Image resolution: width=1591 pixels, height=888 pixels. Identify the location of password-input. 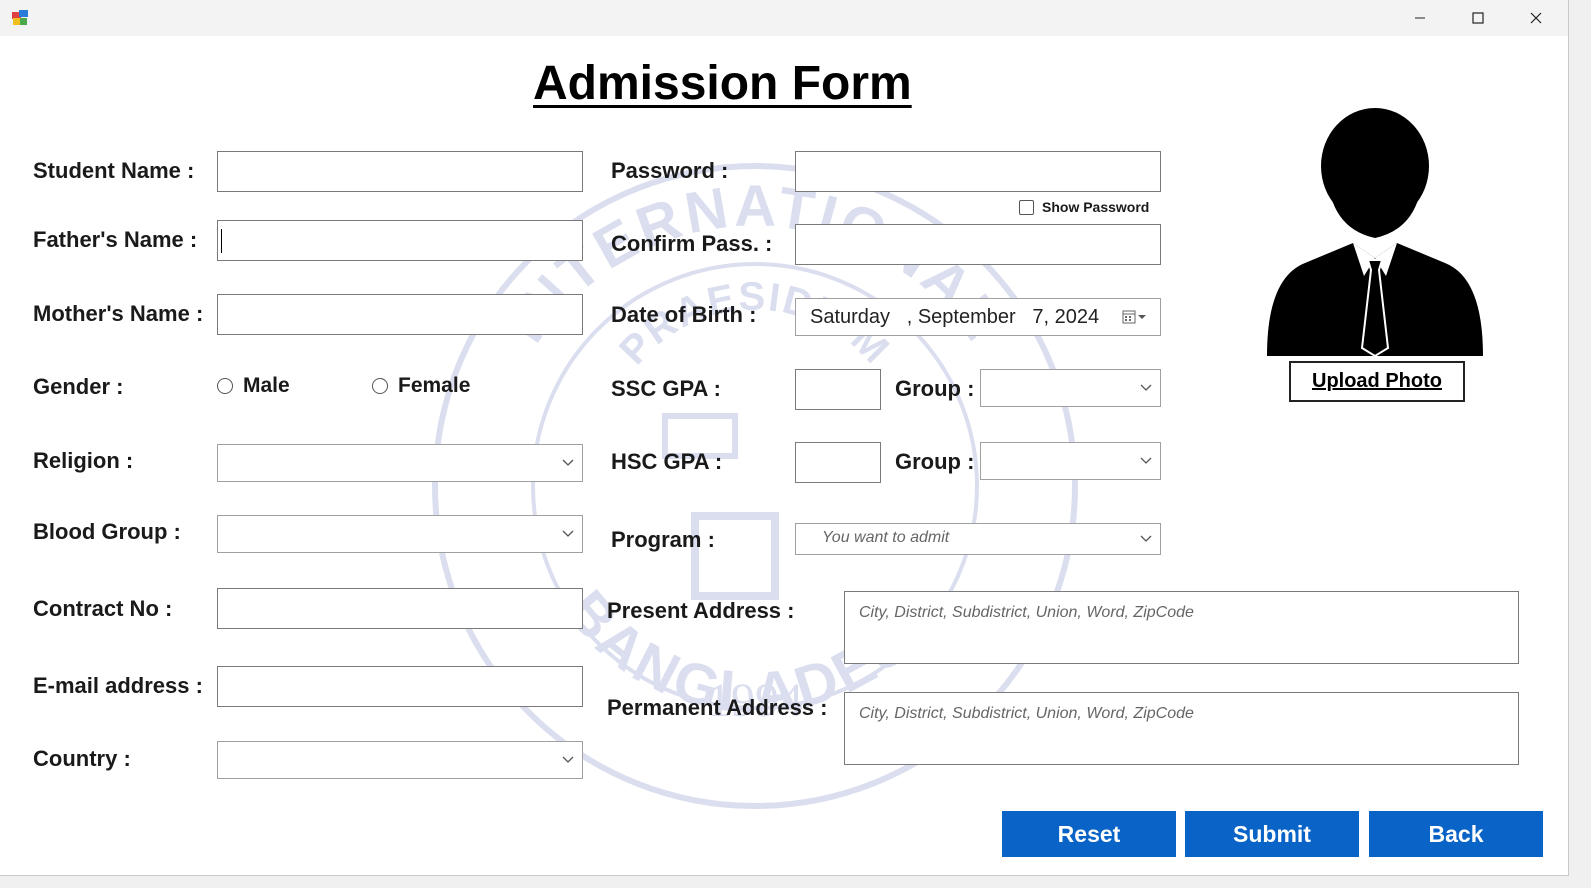
(978, 171).